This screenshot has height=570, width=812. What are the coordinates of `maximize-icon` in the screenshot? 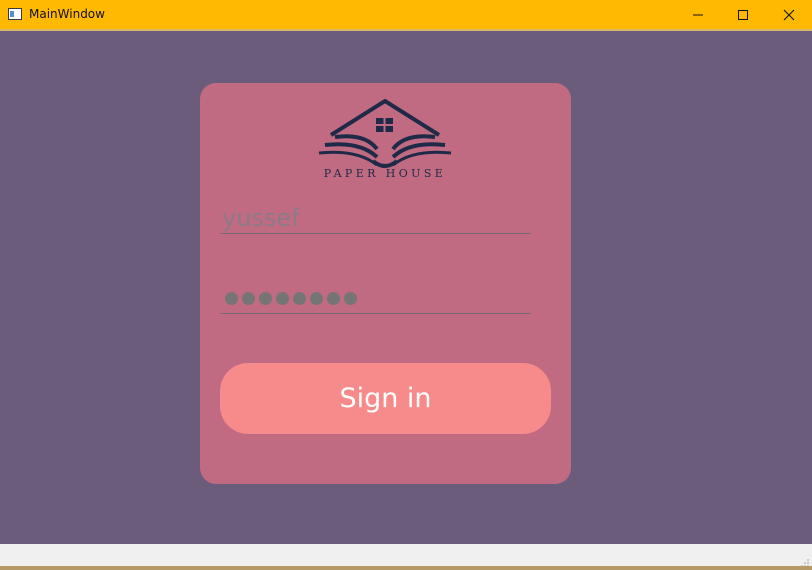 It's located at (743, 15).